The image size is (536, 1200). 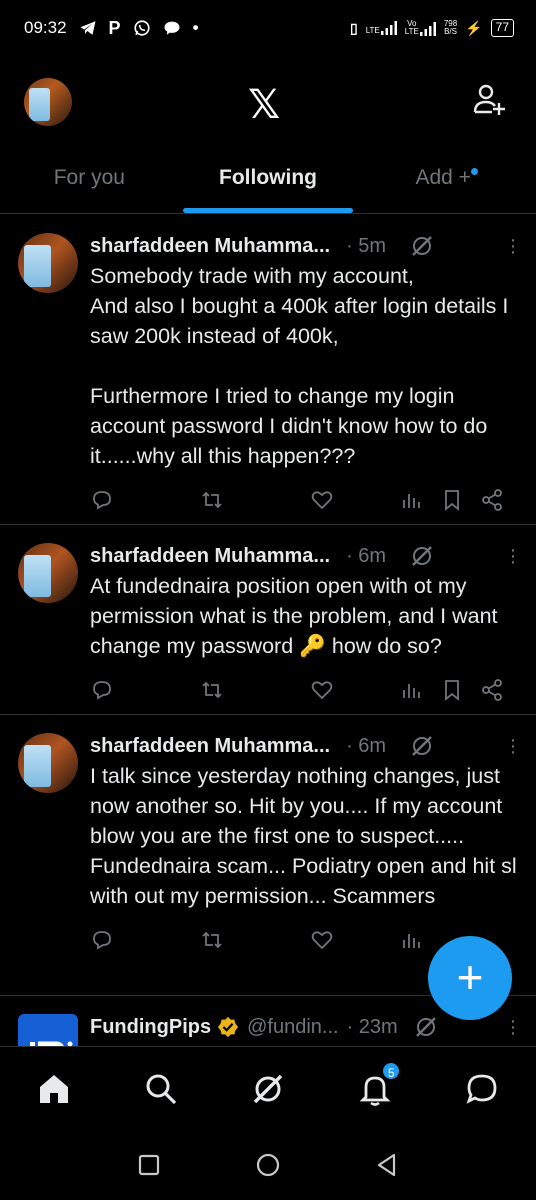 I want to click on tab-for-you-label: For you, so click(x=89, y=177).